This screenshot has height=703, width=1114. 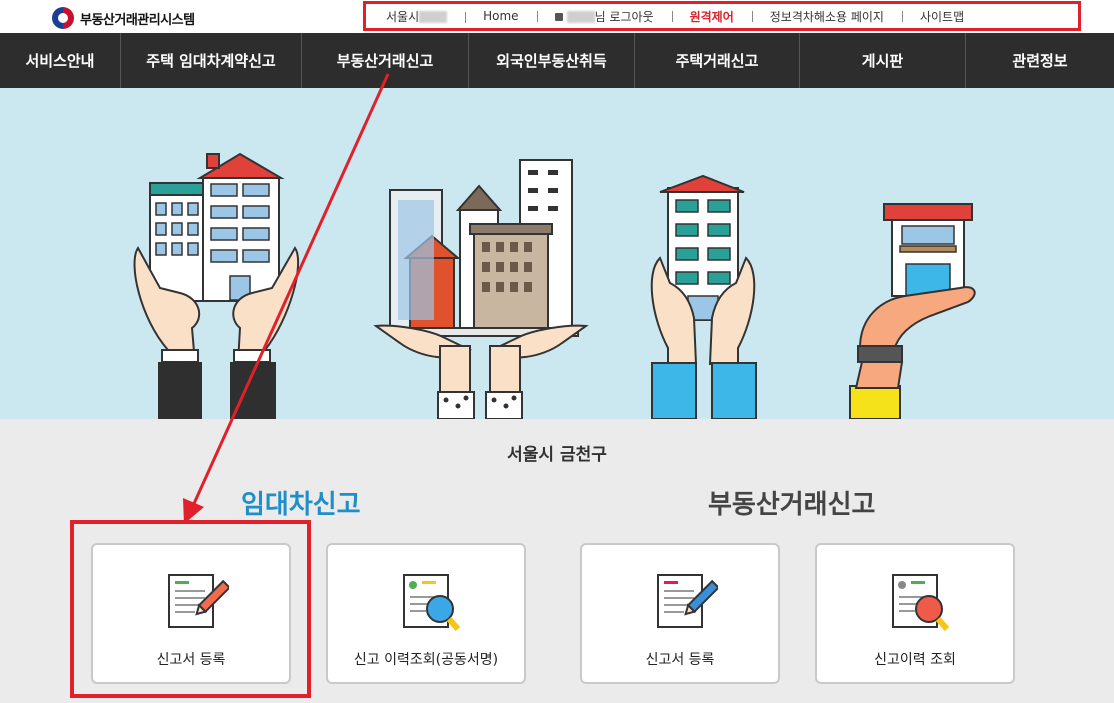 I want to click on card-label: 신고이력 조회, so click(x=915, y=660).